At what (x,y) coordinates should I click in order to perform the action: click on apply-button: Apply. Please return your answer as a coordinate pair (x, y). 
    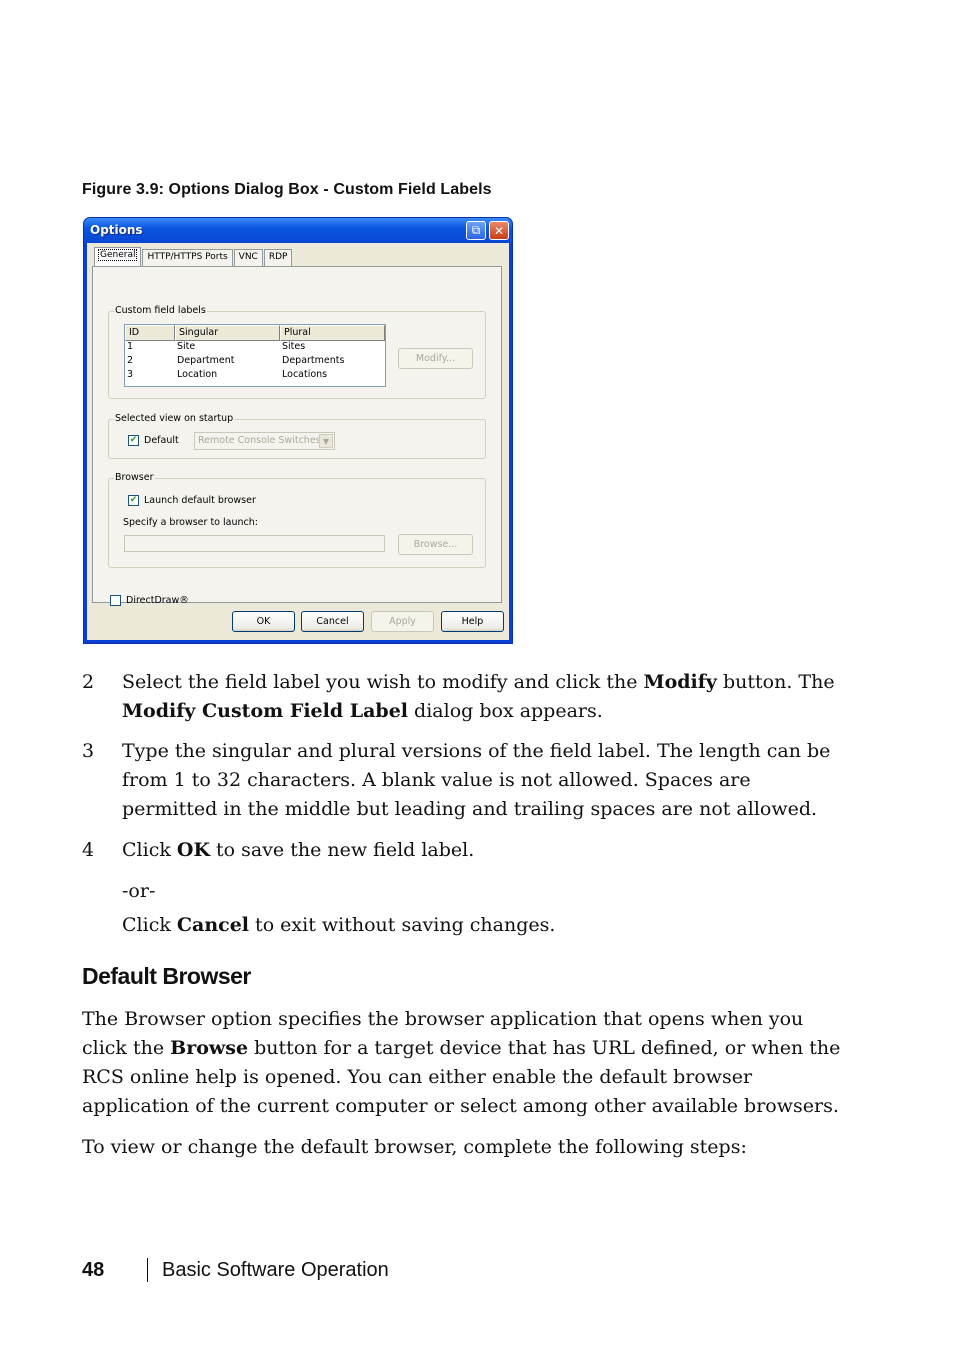
    Looking at the image, I should click on (402, 621).